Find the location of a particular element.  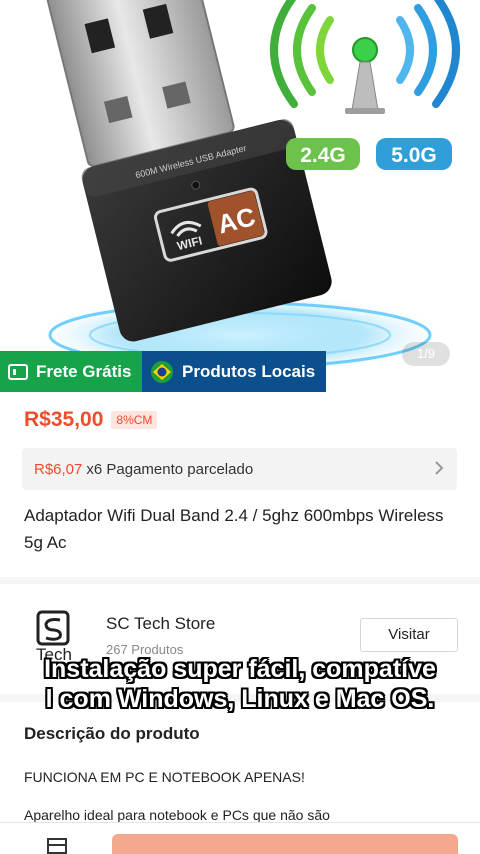

store-icon is located at coordinates (57, 845).